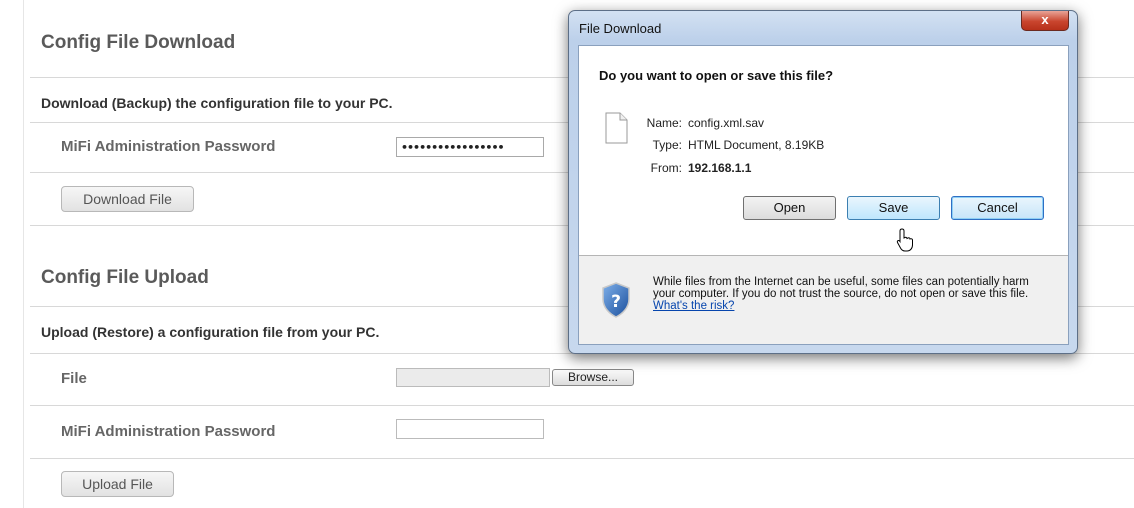  Describe the element at coordinates (127, 199) in the screenshot. I see `download-file-button: Download File` at that location.